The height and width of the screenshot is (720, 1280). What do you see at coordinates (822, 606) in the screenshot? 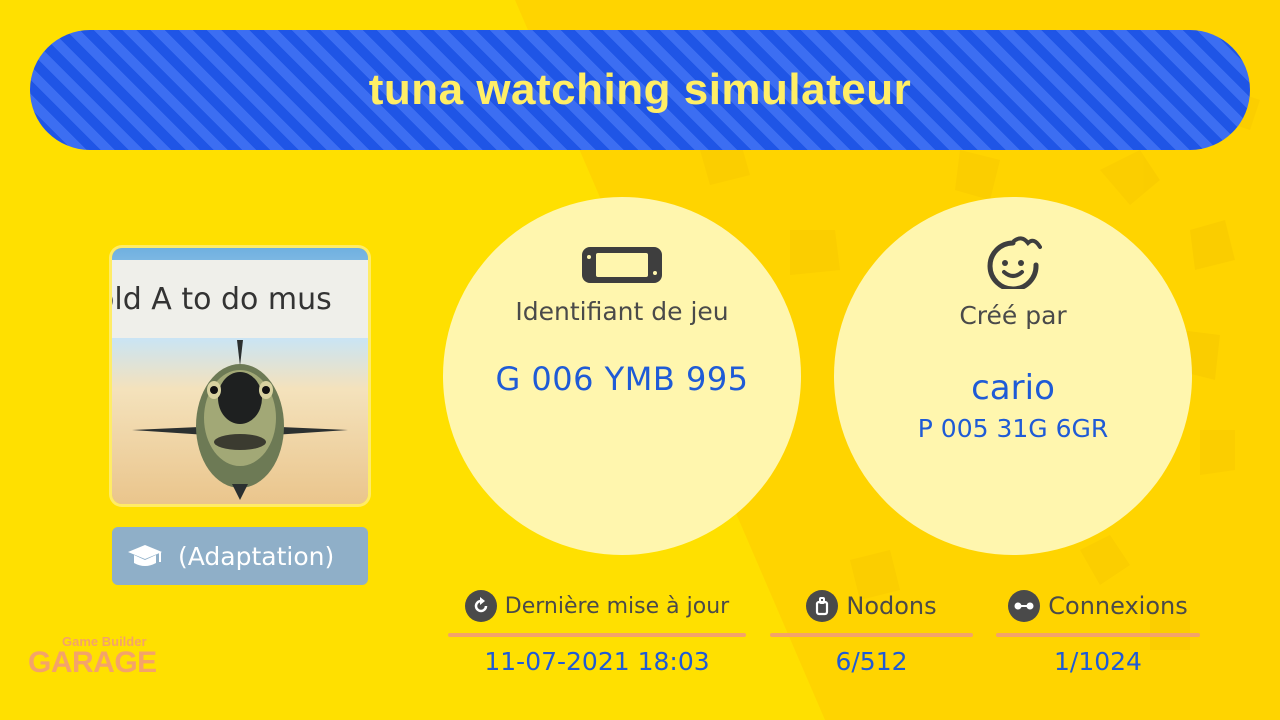
I see `nodon-icon` at bounding box center [822, 606].